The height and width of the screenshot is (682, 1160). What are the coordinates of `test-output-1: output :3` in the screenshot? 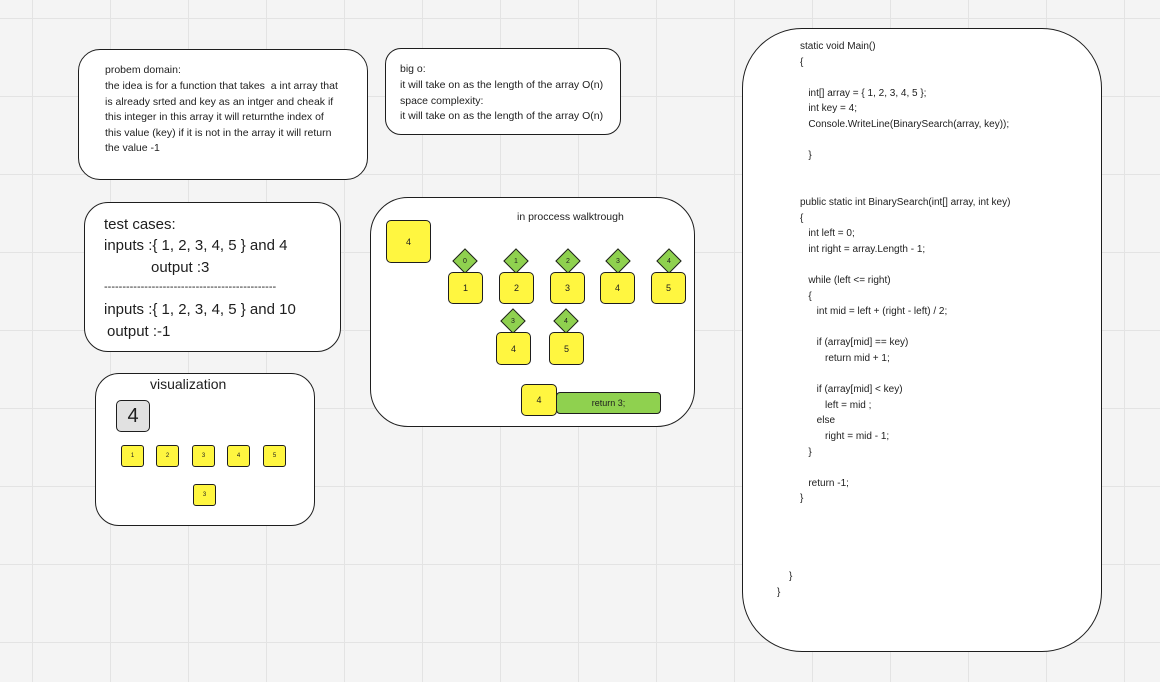 It's located at (180, 267).